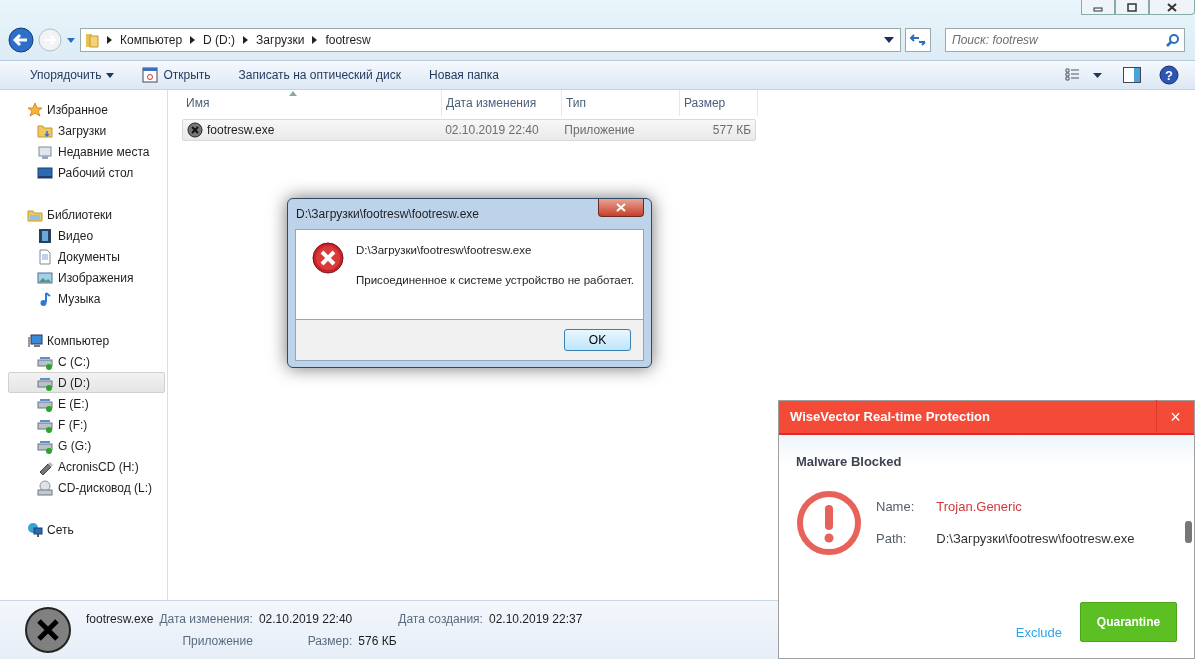  I want to click on sidebar-item: Музыка, so click(86, 298).